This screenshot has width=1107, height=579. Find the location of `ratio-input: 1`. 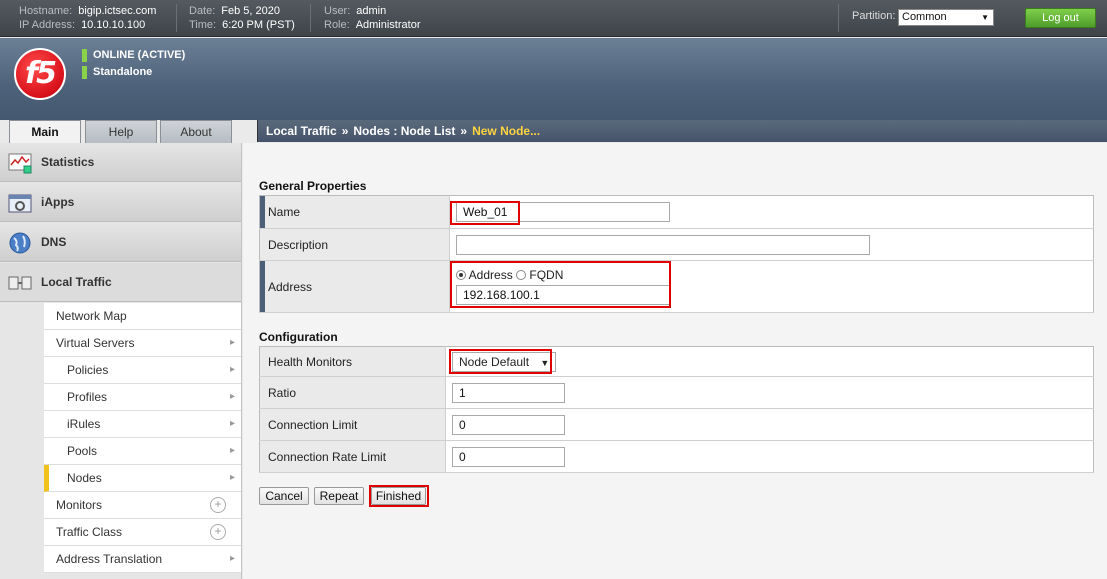

ratio-input: 1 is located at coordinates (508, 392).